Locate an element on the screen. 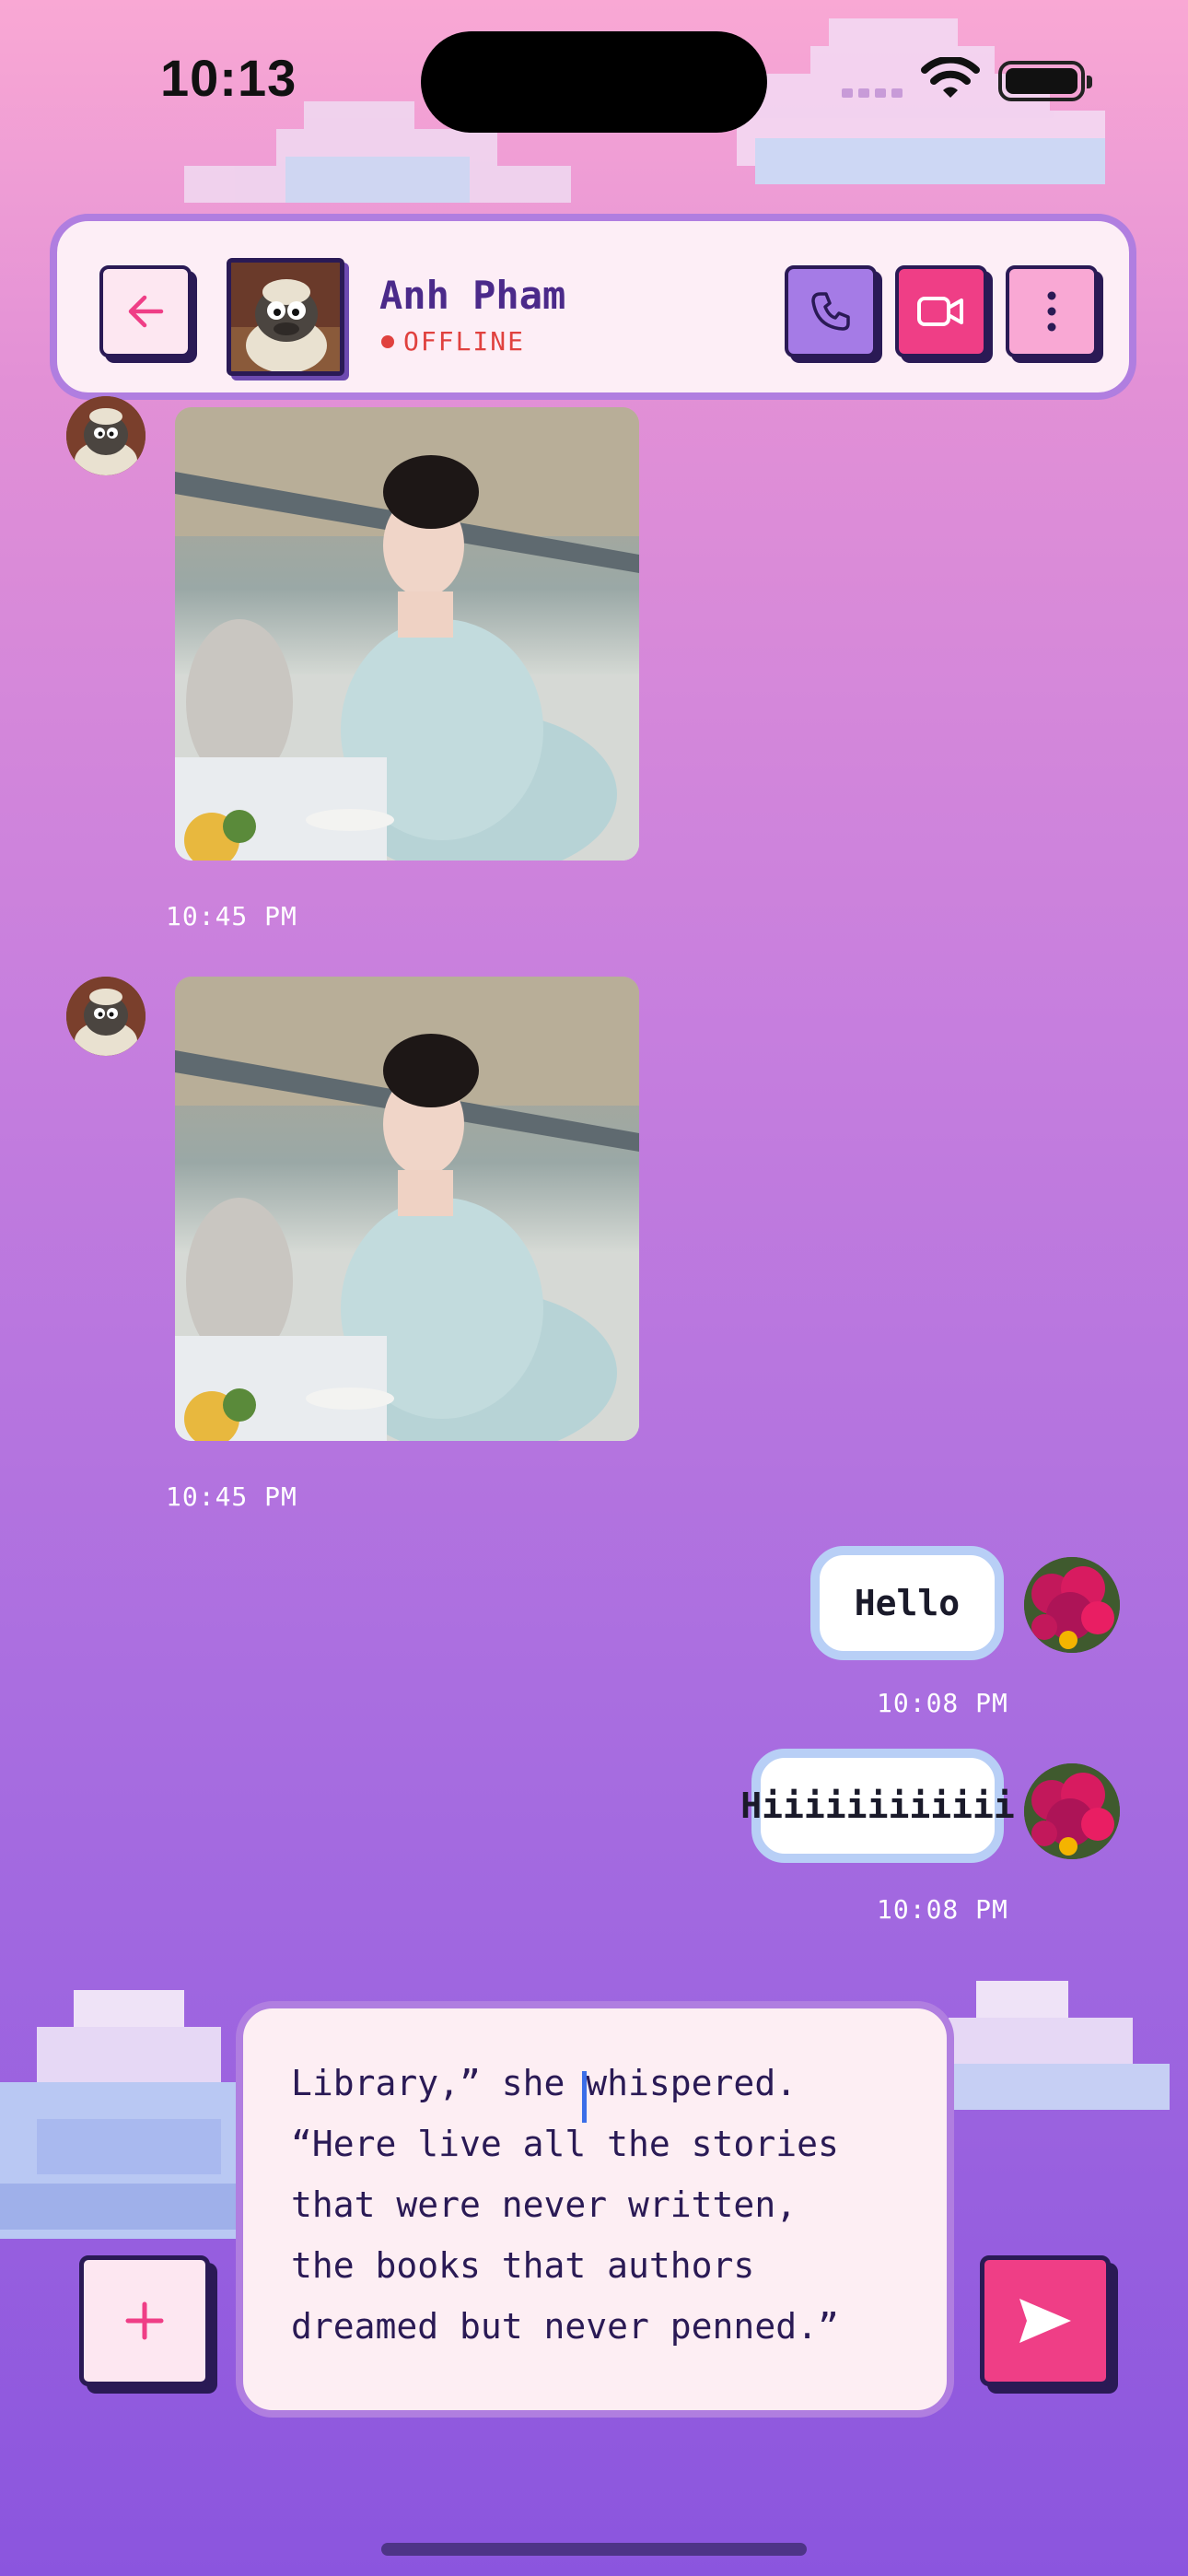 The height and width of the screenshot is (2576, 1188). more-vertical-icon is located at coordinates (1051, 311).